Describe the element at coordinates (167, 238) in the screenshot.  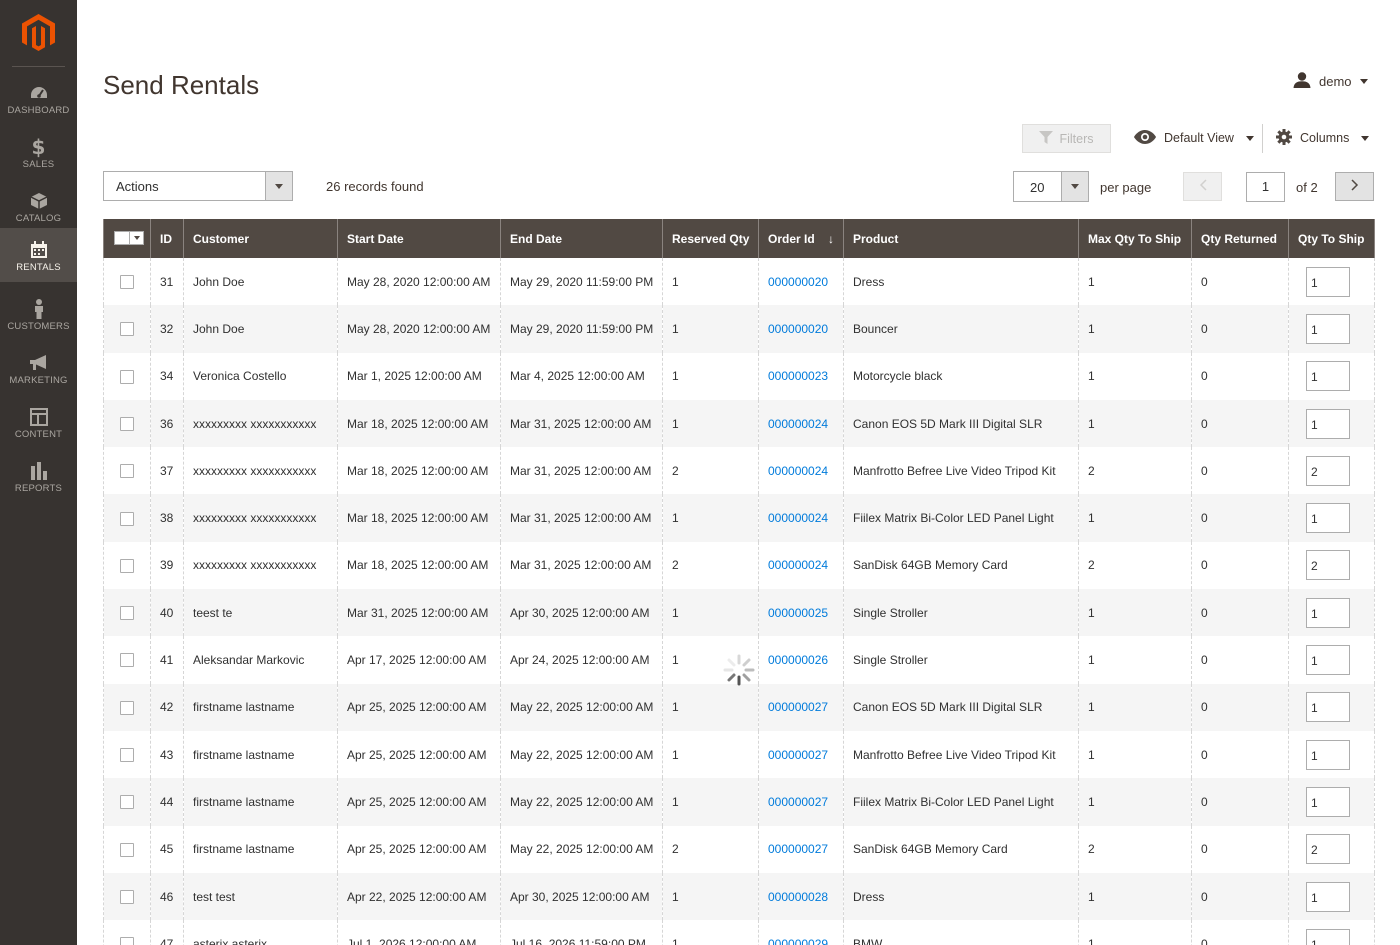
I see `column-header-id: ID` at that location.